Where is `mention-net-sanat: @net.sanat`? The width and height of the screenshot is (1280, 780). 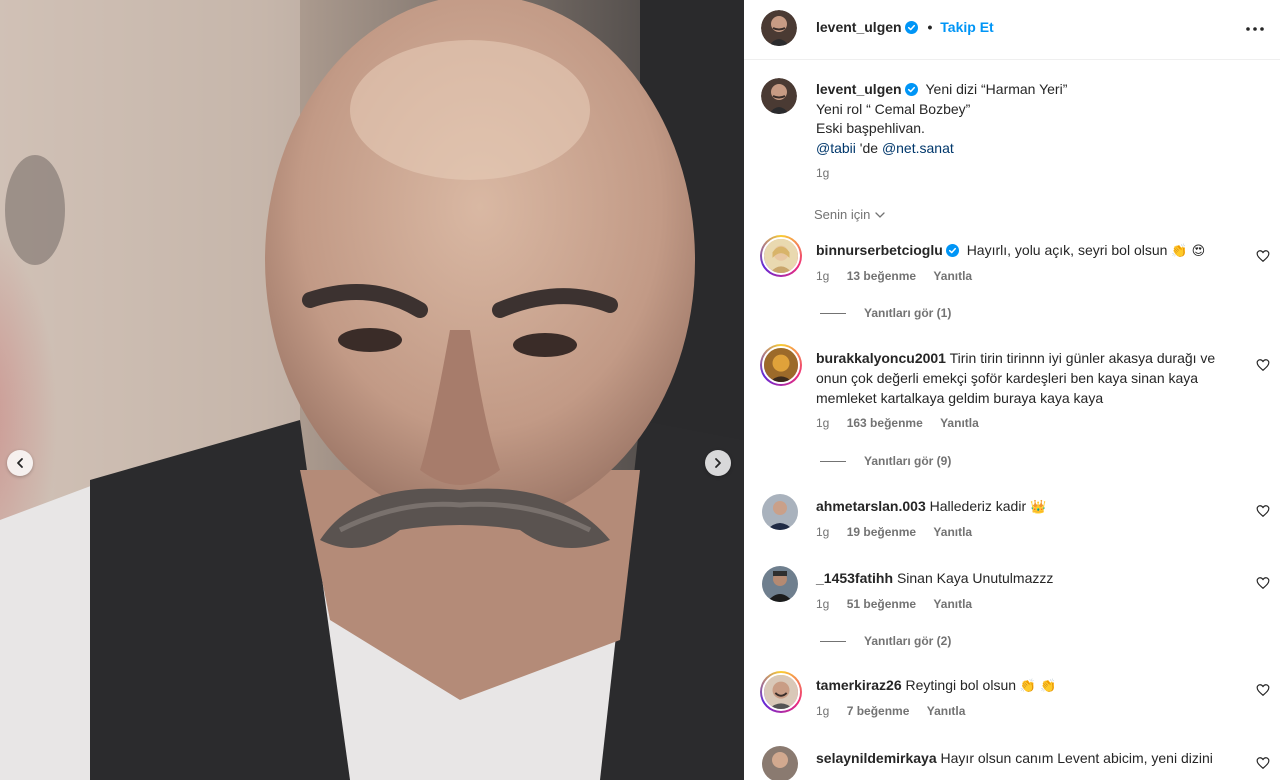 mention-net-sanat: @net.sanat is located at coordinates (918, 148).